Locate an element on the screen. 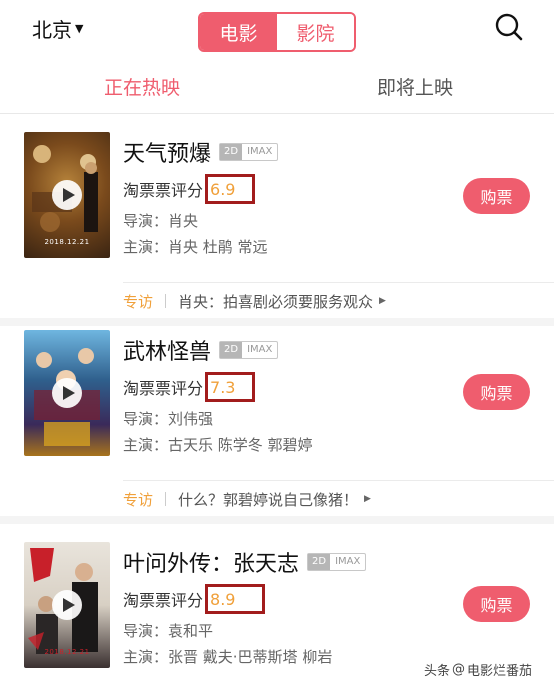  score-row: 淘票票评分 7.3 is located at coordinates (189, 387).